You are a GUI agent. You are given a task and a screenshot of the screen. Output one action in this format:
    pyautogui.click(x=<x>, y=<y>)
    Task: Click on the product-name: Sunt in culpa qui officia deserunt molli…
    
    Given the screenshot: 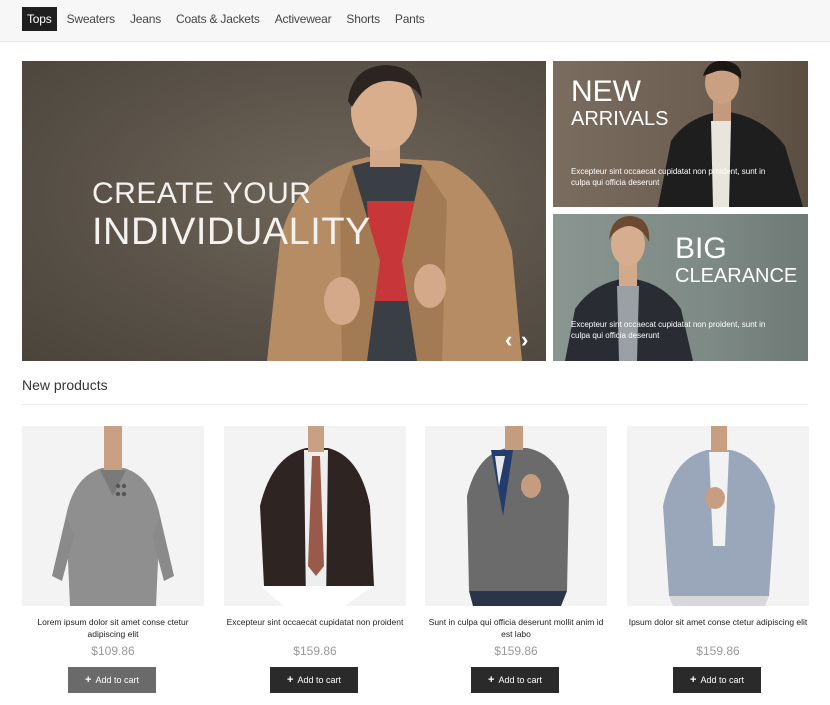 What is the action you would take?
    pyautogui.click(x=516, y=628)
    